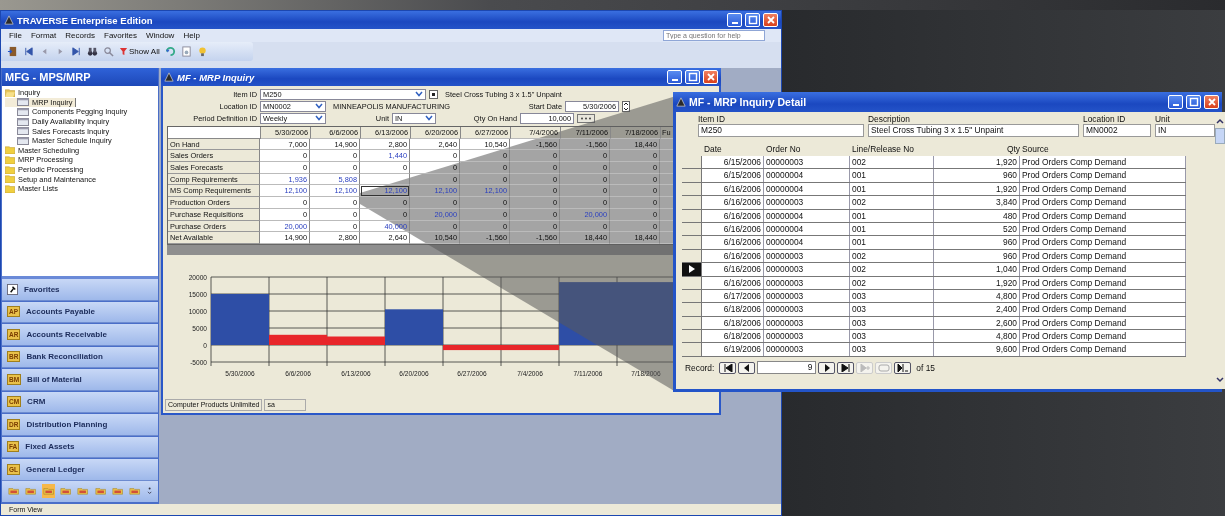 This screenshot has width=1225, height=516. What do you see at coordinates (80, 290) in the screenshot?
I see `module-button: Favorites` at bounding box center [80, 290].